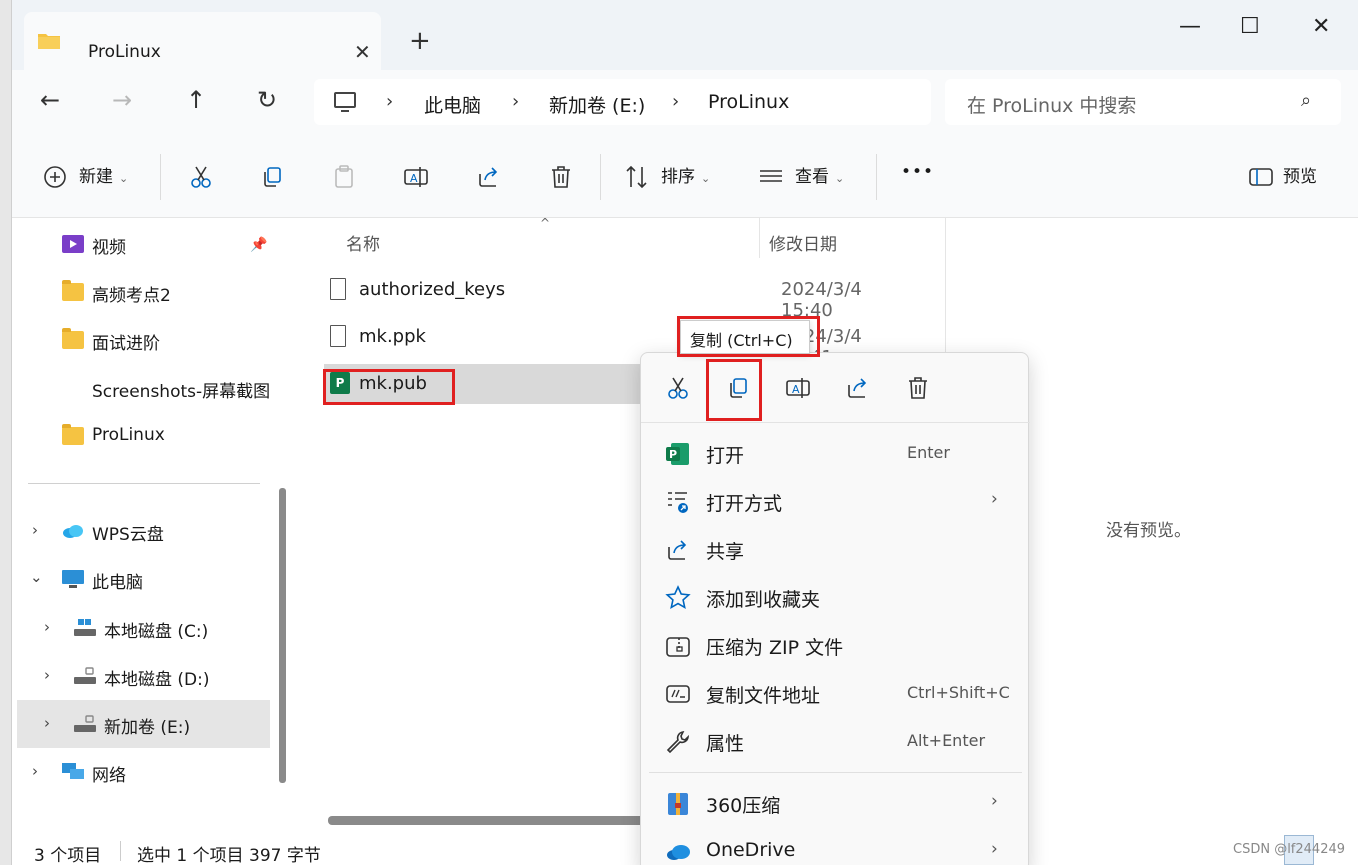  I want to click on network-icon, so click(73, 771).